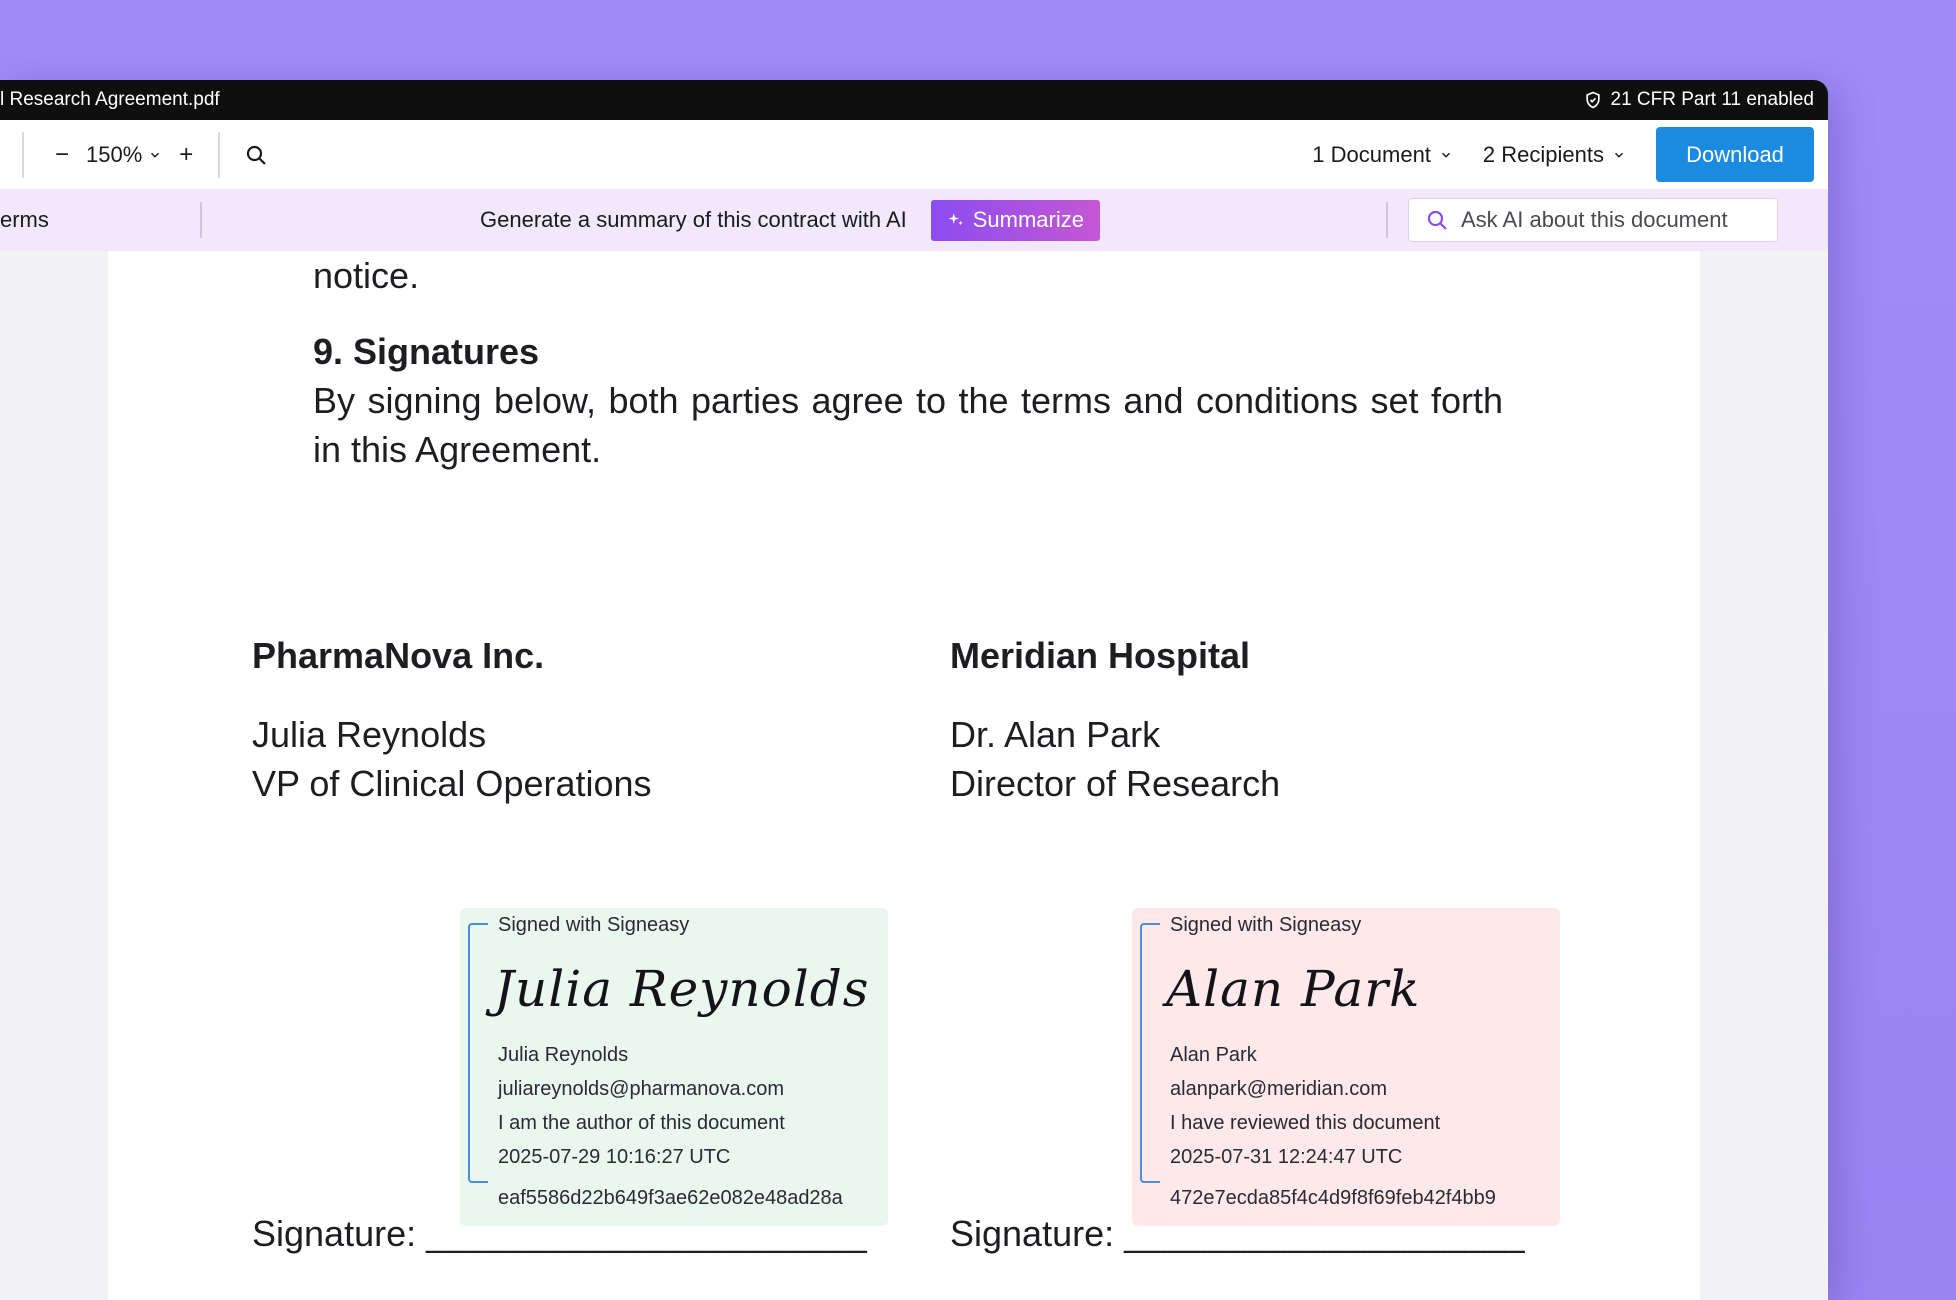 The height and width of the screenshot is (1300, 1956). What do you see at coordinates (114, 154) in the screenshot?
I see `zoom-level-value: 150%` at bounding box center [114, 154].